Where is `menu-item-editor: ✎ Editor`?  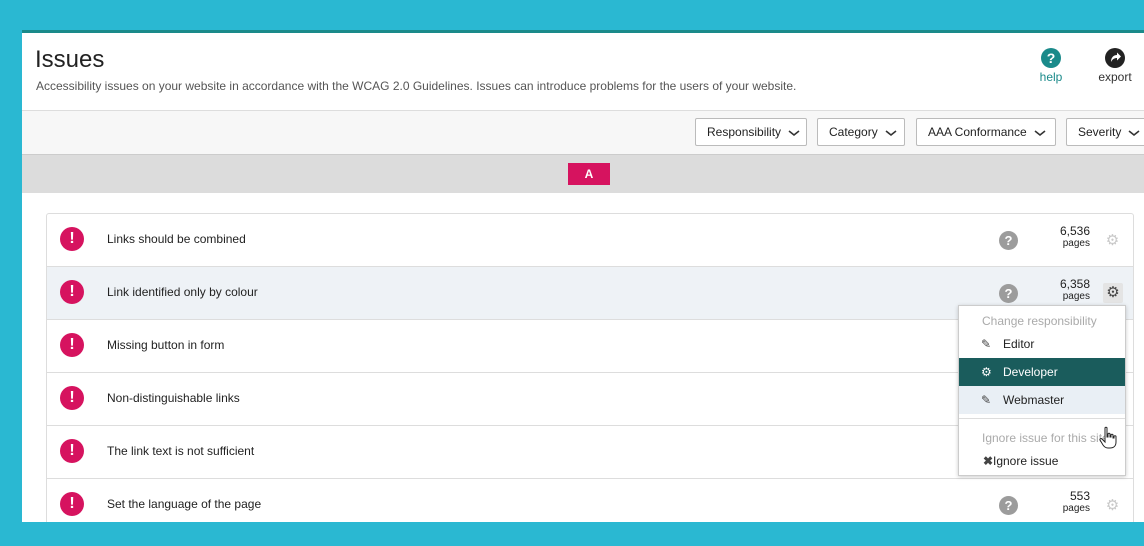
menu-item-editor: ✎ Editor is located at coordinates (1042, 344).